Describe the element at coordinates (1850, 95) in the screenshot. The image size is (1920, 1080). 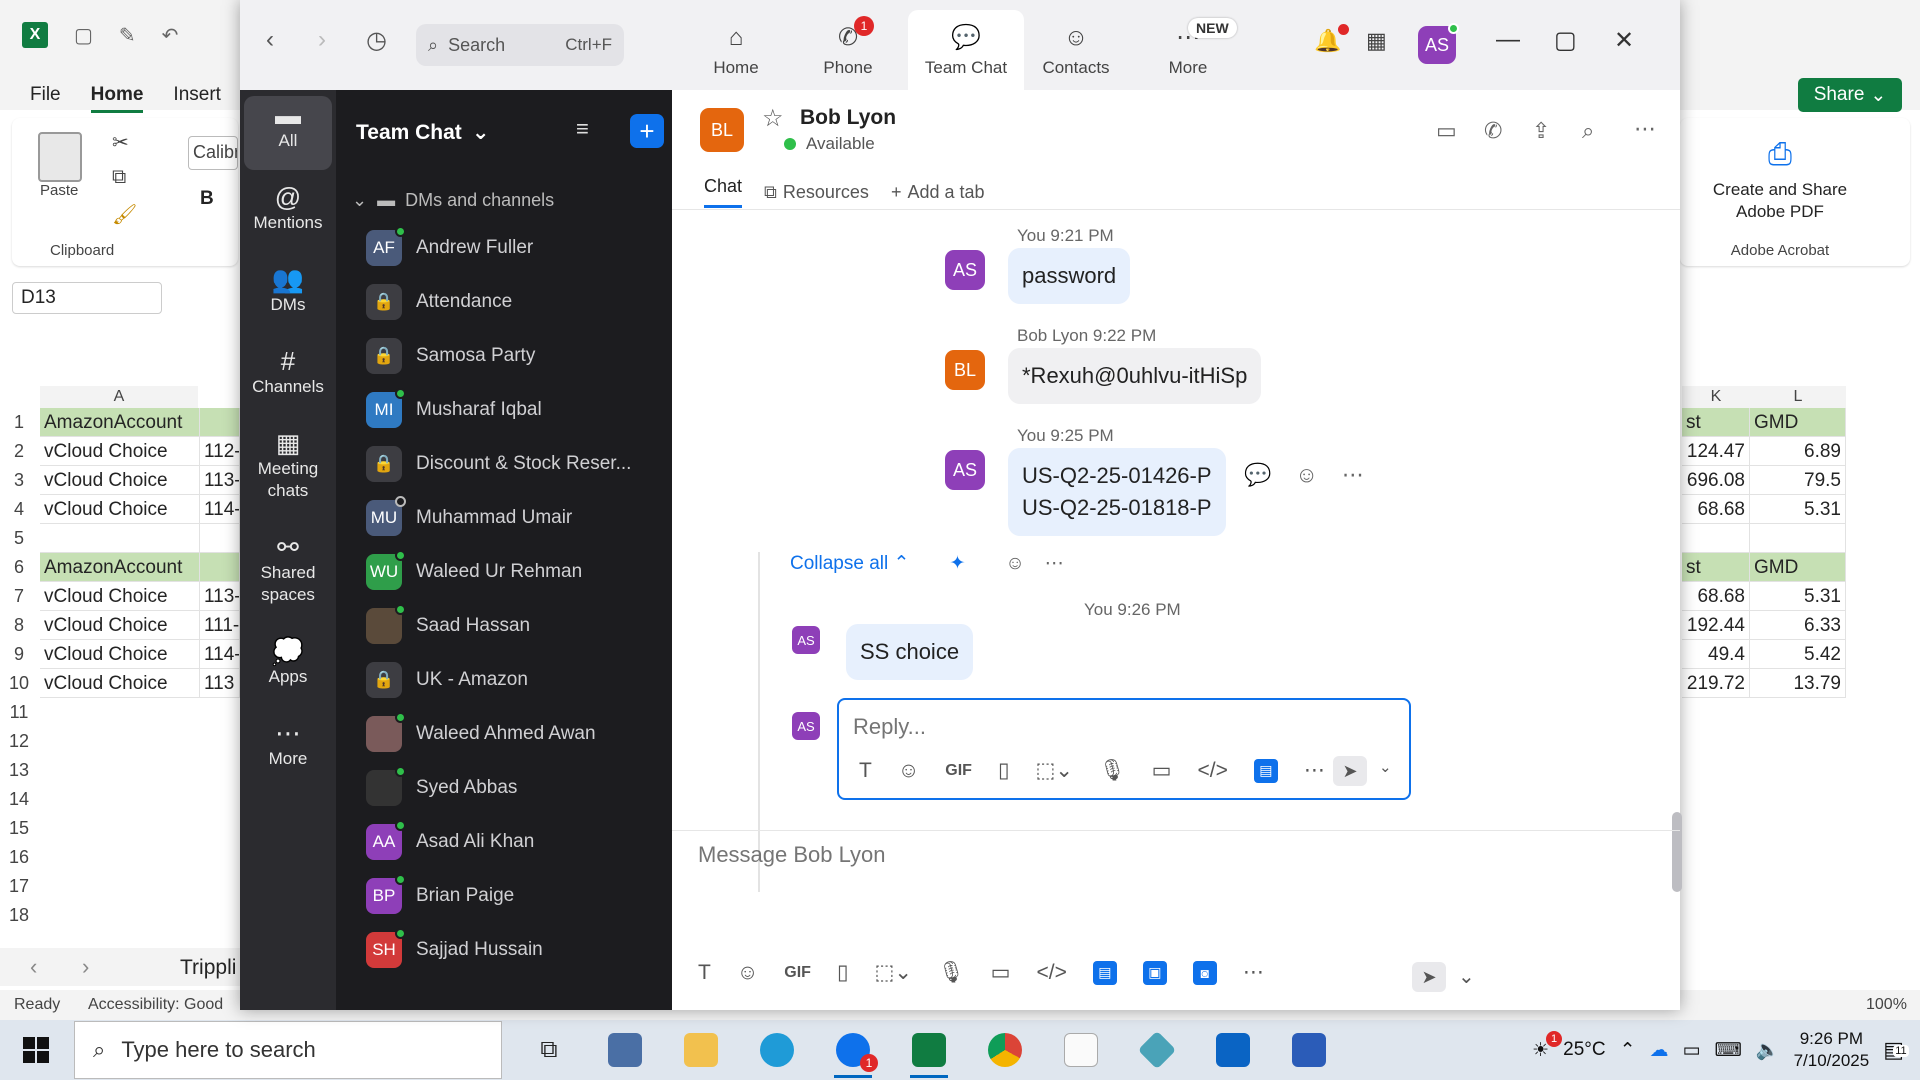
I see `share-button: Share ⌄` at that location.